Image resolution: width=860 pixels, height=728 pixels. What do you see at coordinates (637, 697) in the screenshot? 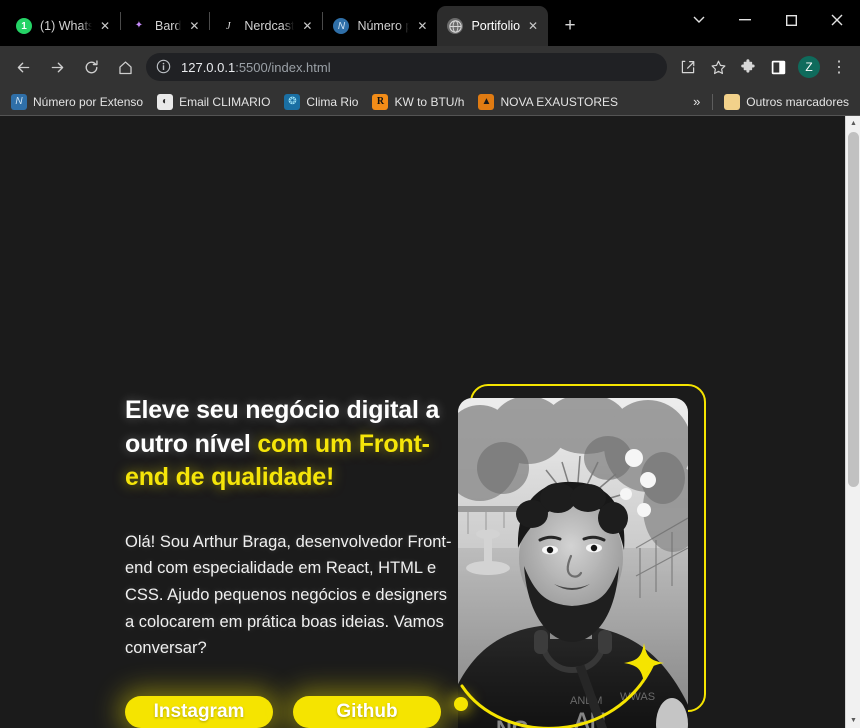
I see `svg-text: WWAS` at bounding box center [637, 697].